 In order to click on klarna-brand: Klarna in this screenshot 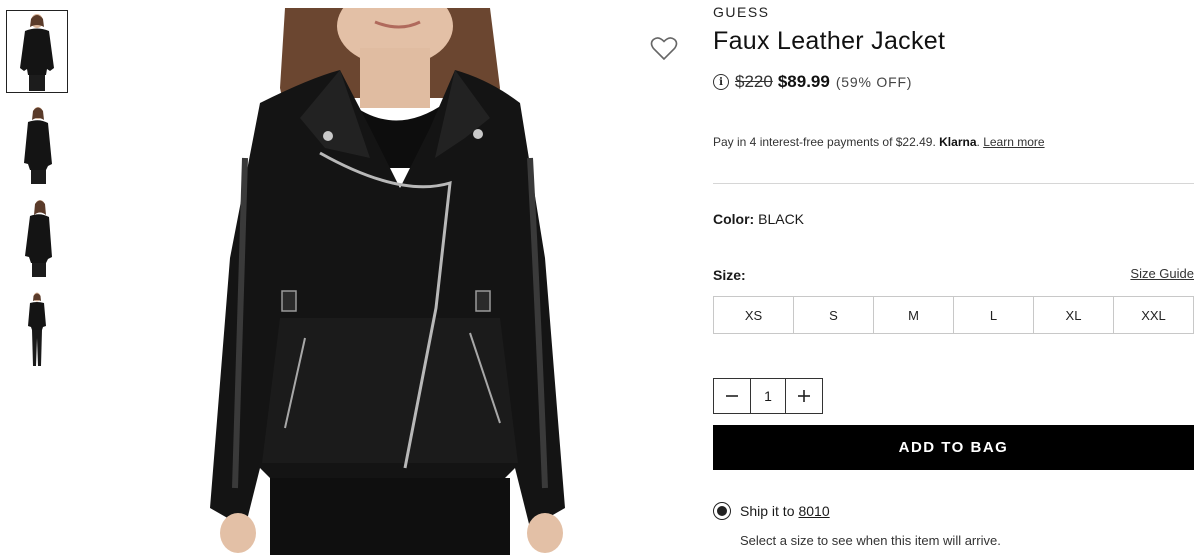, I will do `click(958, 142)`.